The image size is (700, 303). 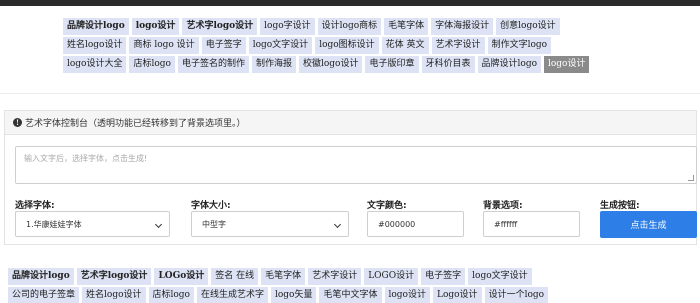 I want to click on divider, so click(x=350, y=93).